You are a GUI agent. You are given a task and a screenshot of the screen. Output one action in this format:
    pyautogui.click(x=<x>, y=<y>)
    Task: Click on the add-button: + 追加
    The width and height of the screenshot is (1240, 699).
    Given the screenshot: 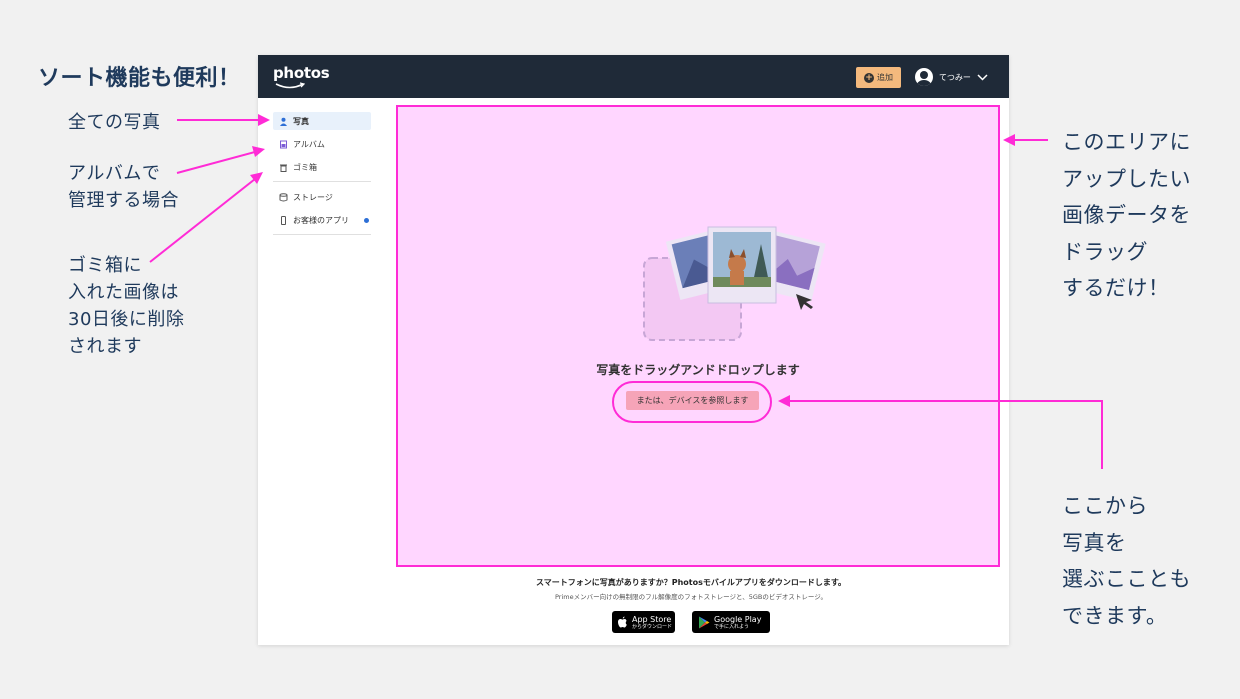 What is the action you would take?
    pyautogui.click(x=878, y=77)
    